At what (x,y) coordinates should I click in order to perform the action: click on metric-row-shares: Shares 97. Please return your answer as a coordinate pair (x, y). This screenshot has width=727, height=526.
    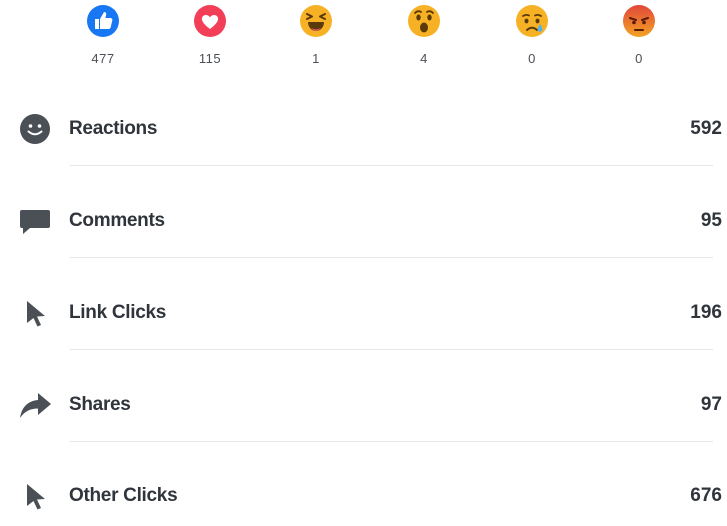
    Looking at the image, I should click on (363, 408).